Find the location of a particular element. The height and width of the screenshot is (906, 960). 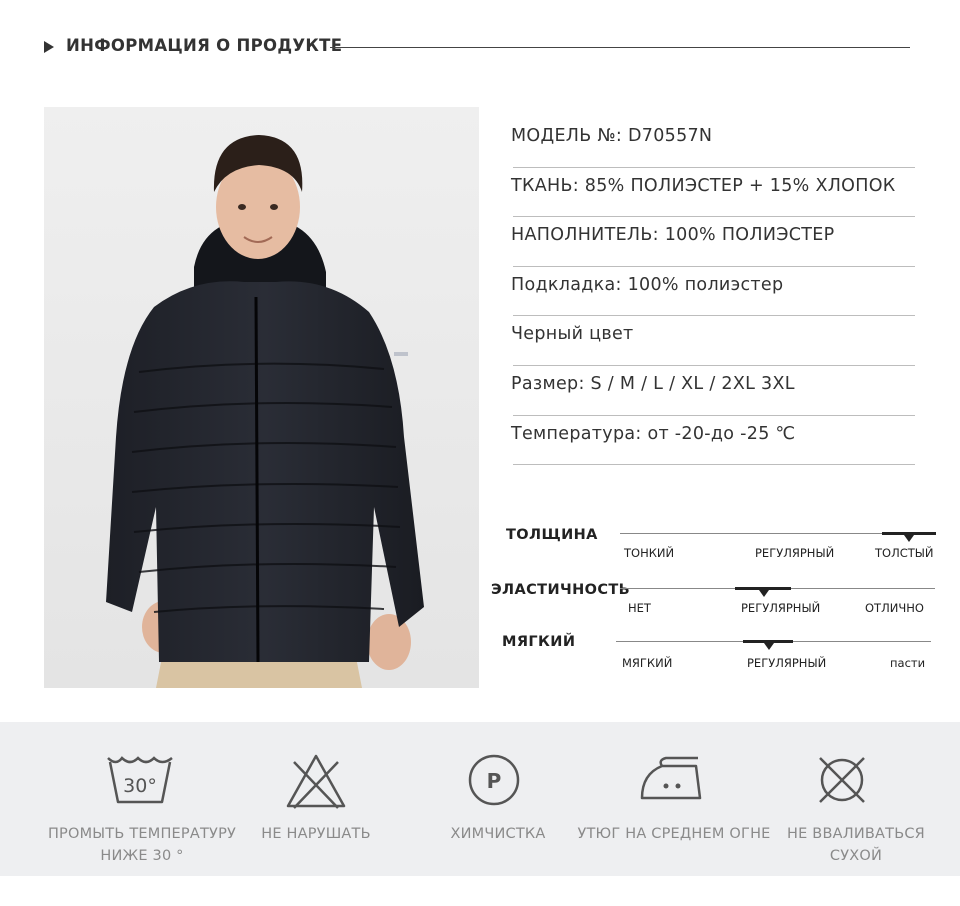

section-header: ИНФОРМАЦИЯ О ПРОДУКТЕ is located at coordinates (477, 47).